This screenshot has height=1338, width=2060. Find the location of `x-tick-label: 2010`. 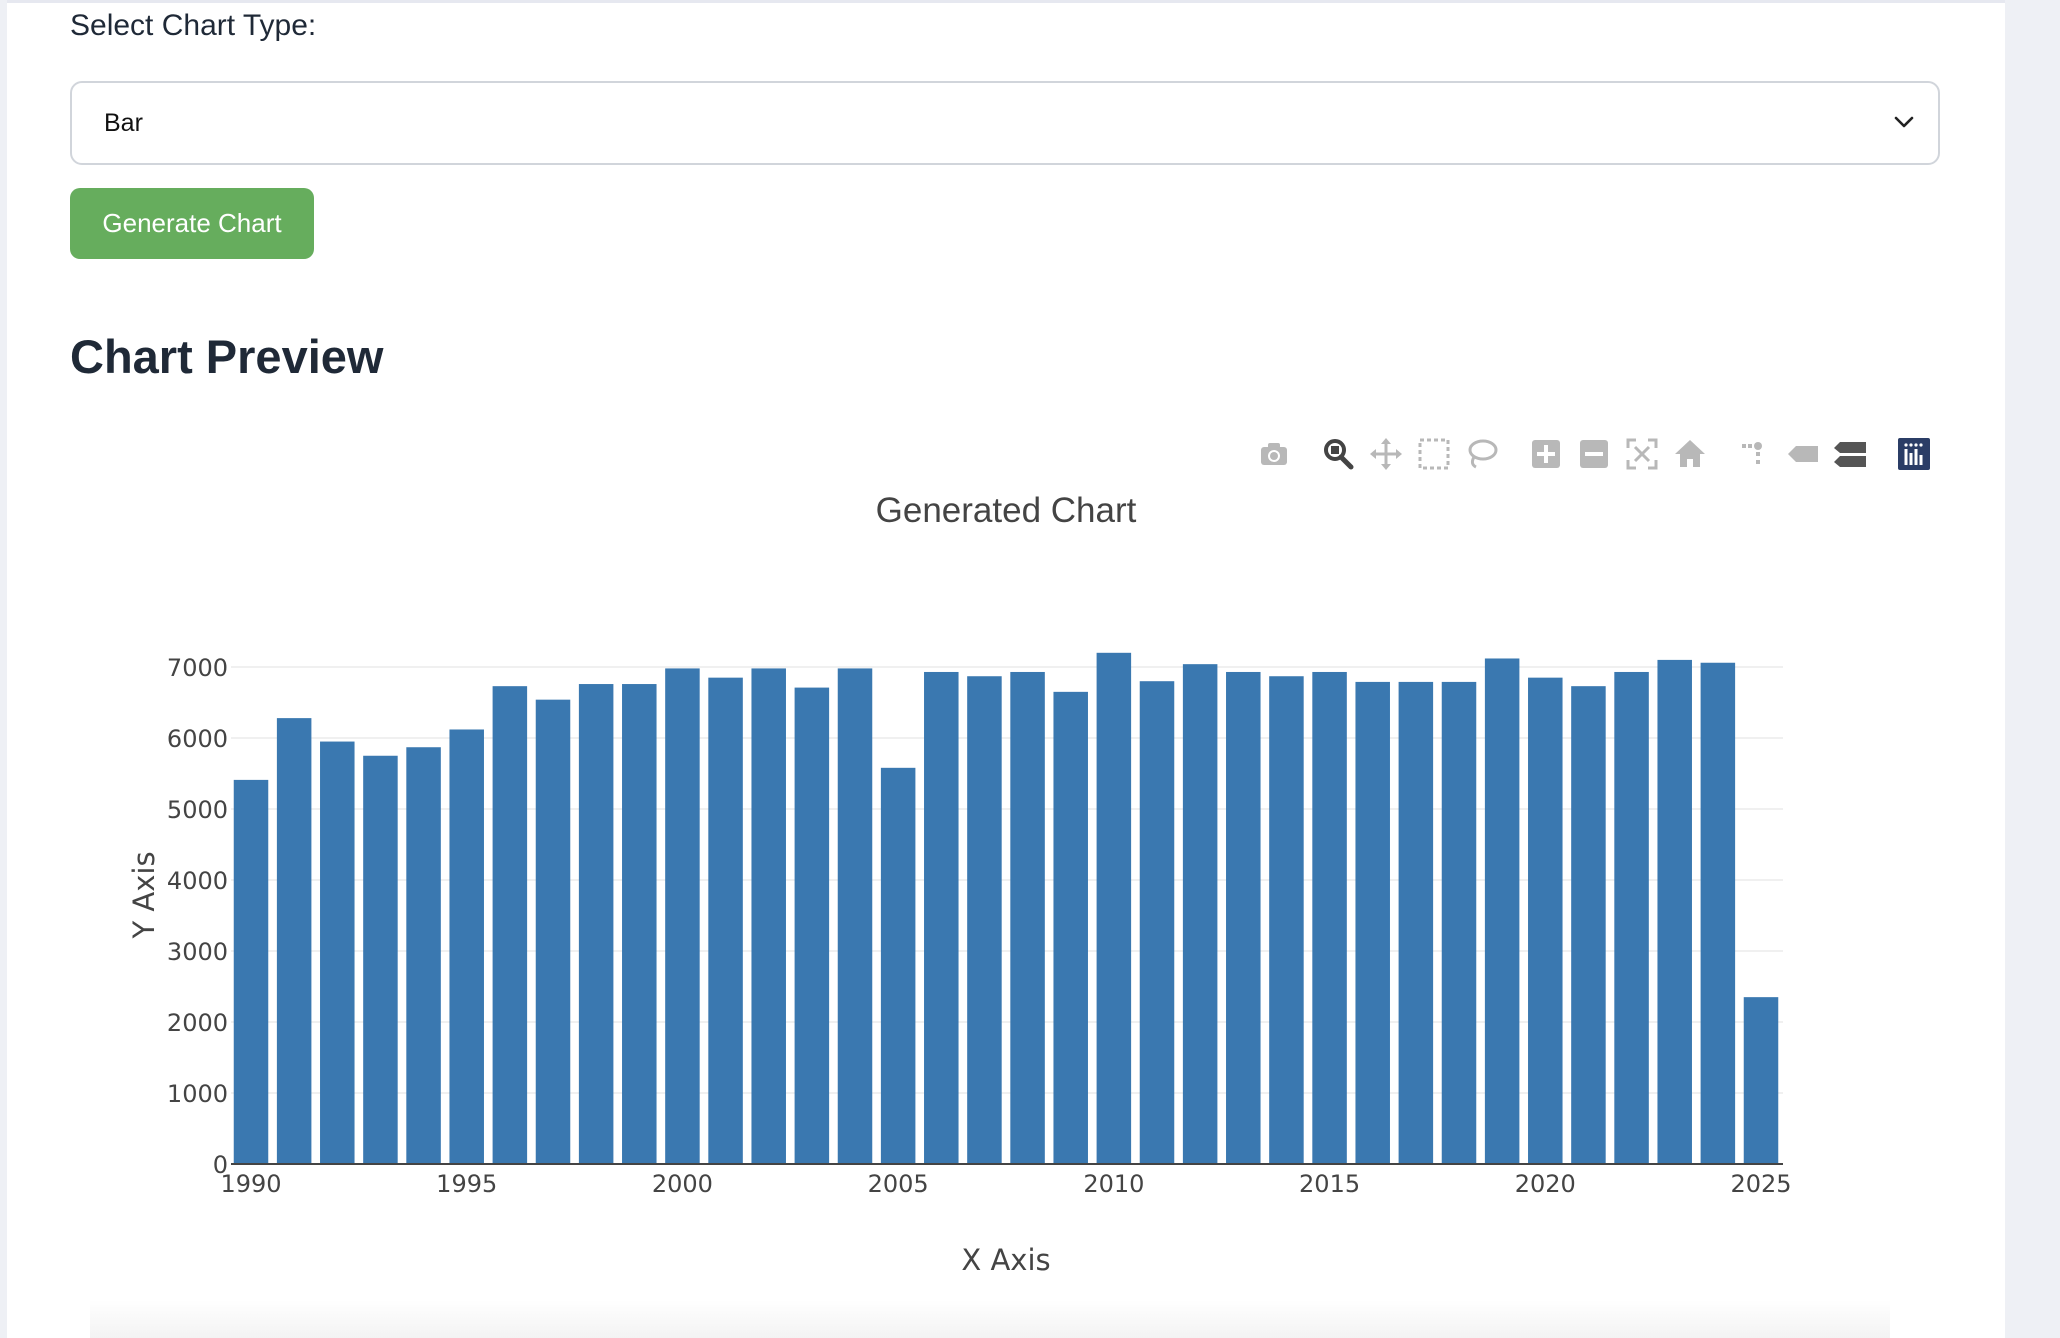

x-tick-label: 2010 is located at coordinates (1113, 1184).